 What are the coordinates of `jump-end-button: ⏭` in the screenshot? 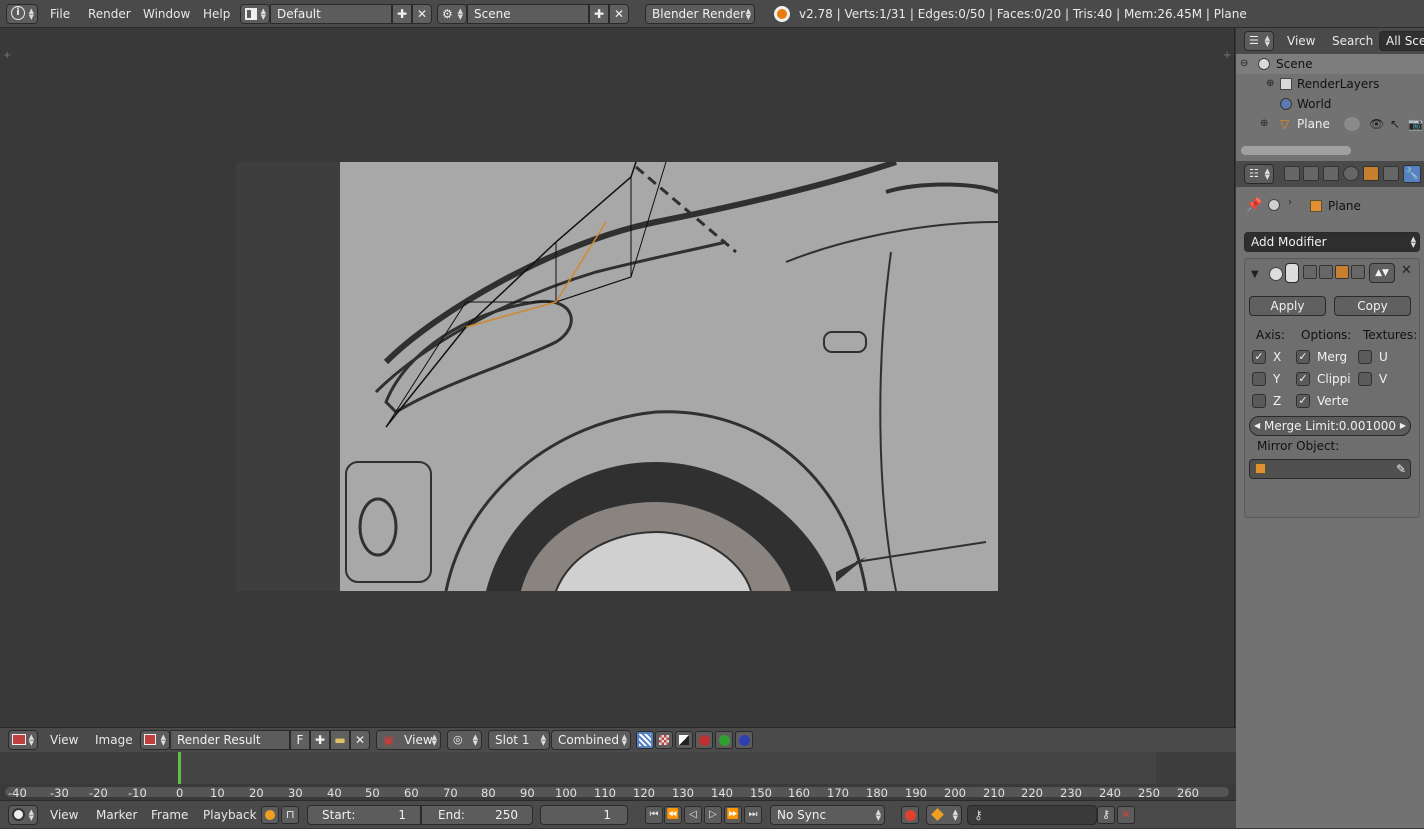 It's located at (753, 815).